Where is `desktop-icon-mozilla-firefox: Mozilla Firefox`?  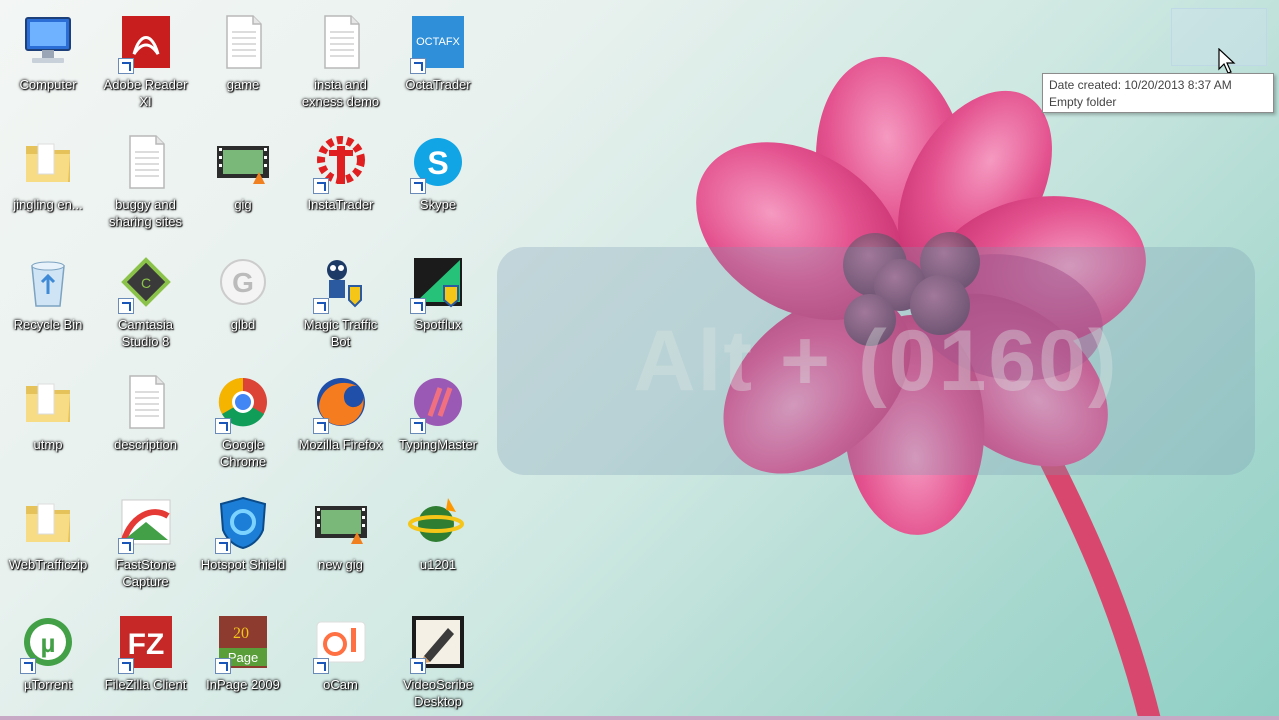
desktop-icon-mozilla-firefox: Mozilla Firefox is located at coordinates (341, 420).